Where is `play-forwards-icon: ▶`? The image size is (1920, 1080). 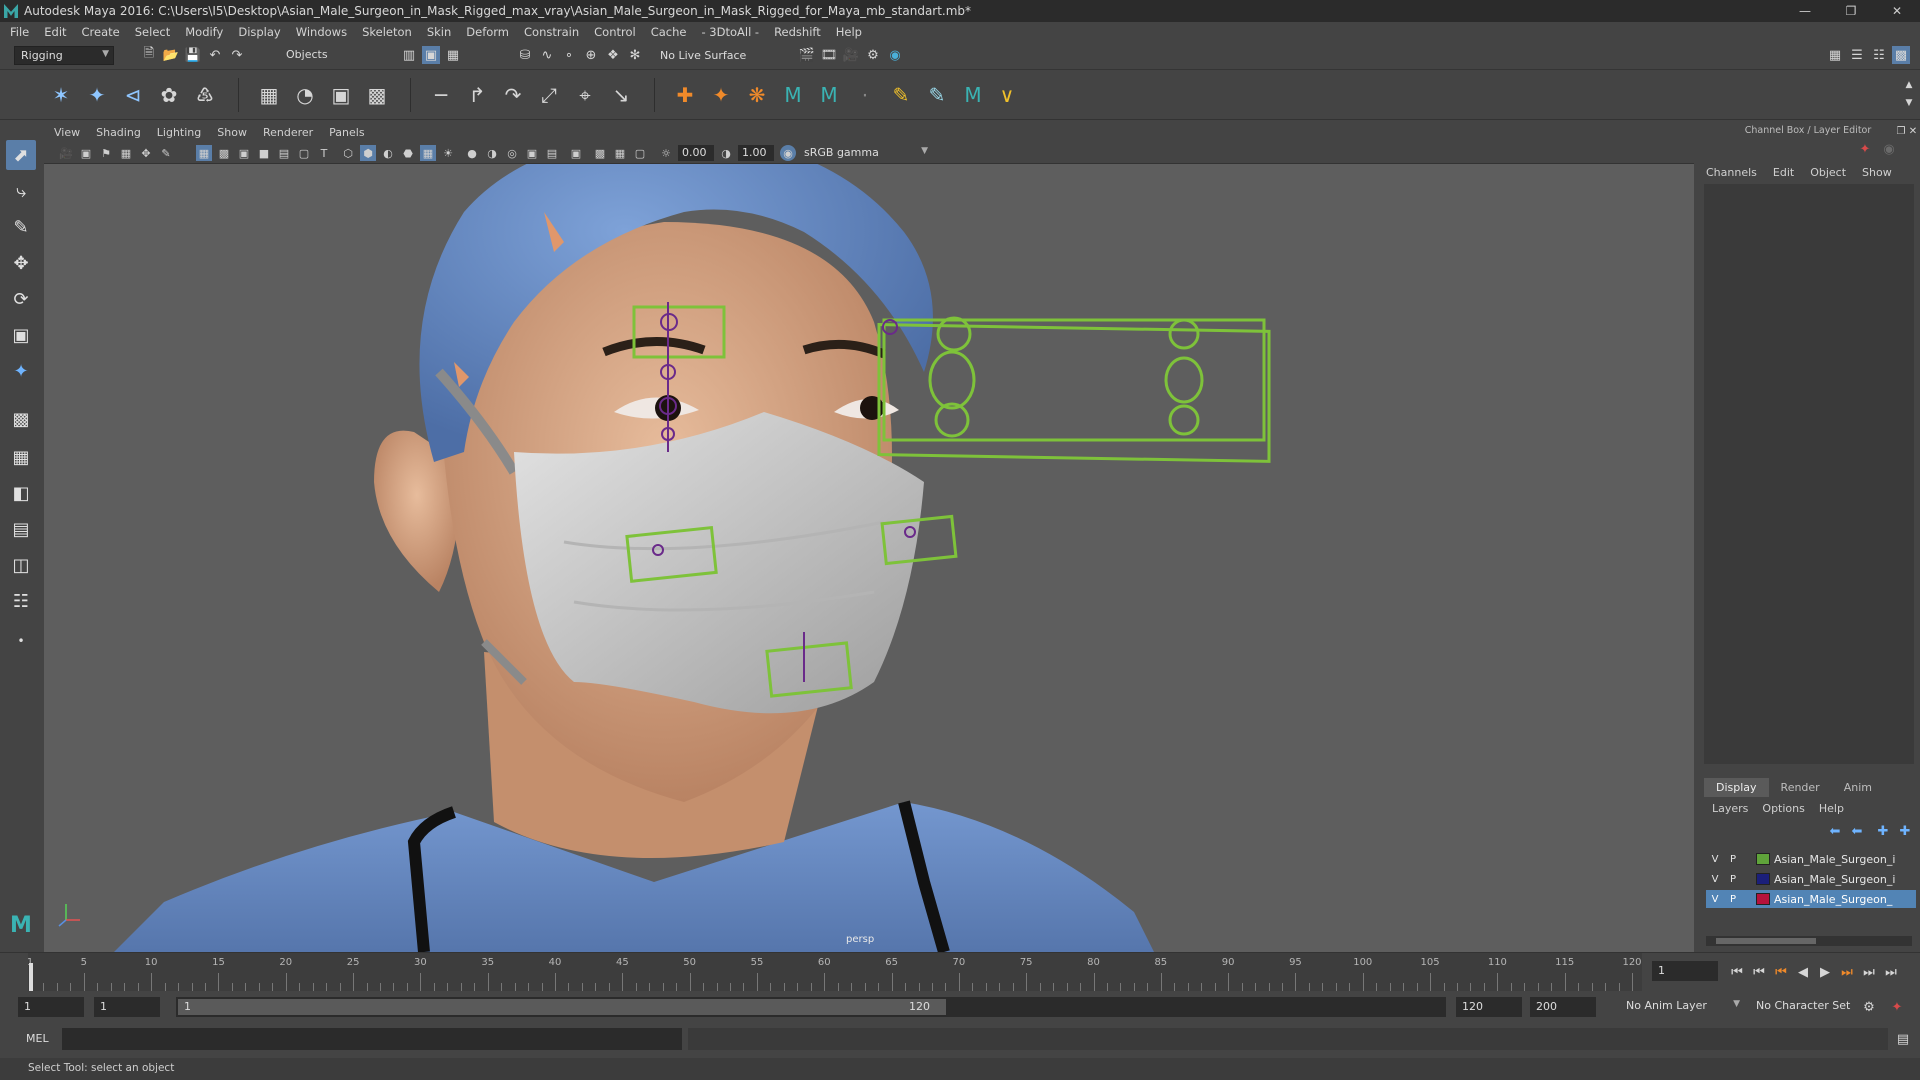 play-forwards-icon: ▶ is located at coordinates (1825, 972).